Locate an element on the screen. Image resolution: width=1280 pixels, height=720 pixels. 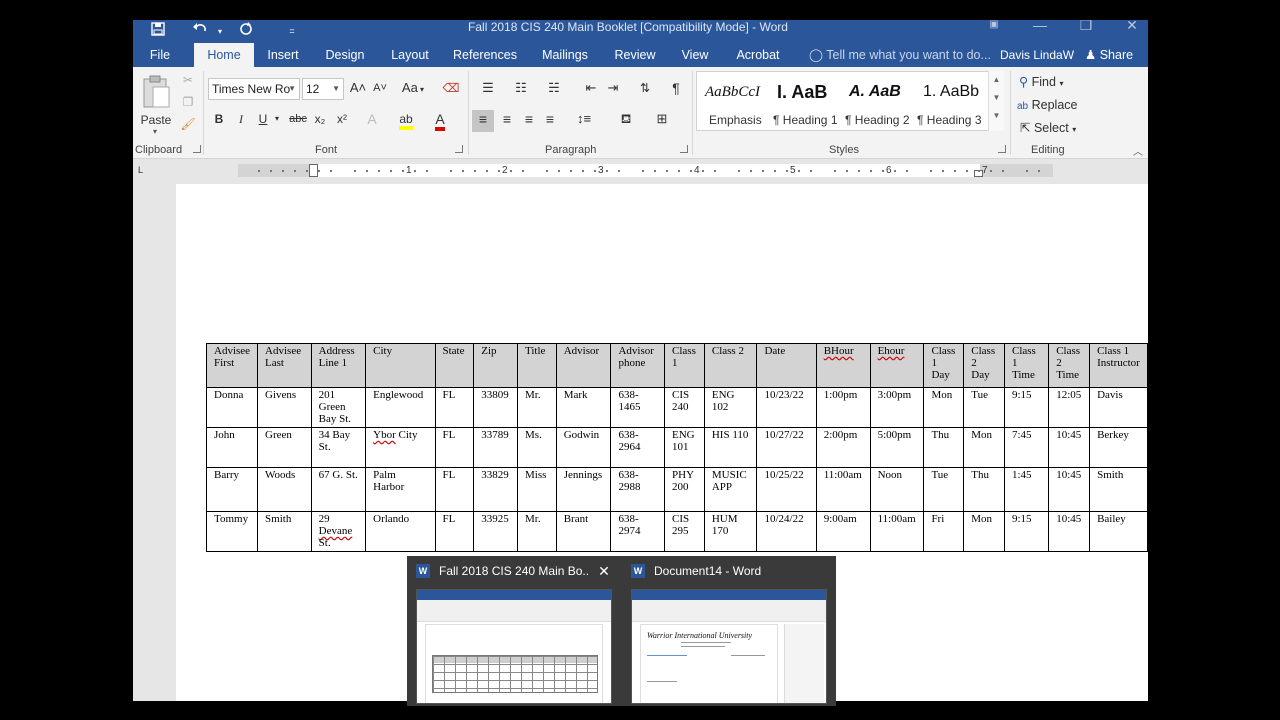
chevron-down-icon: ▾ is located at coordinates (277, 119).